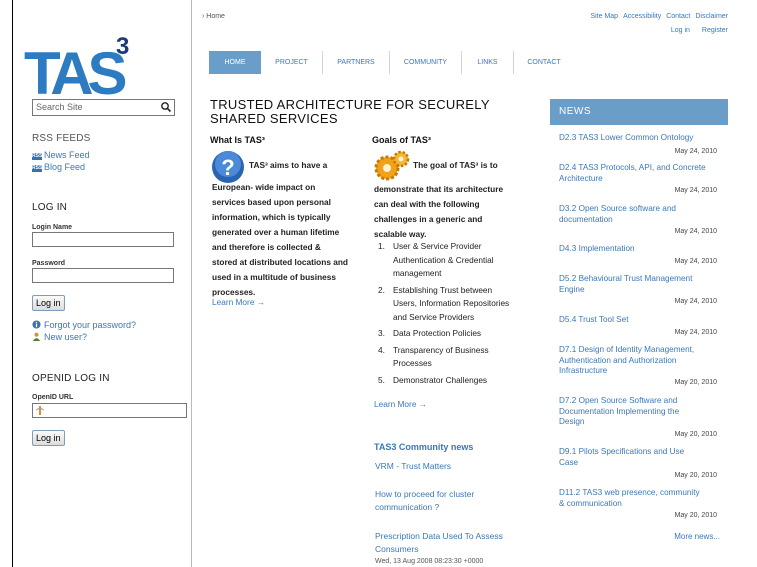 Image resolution: width=757 pixels, height=567 pixels. I want to click on news-item: D5.4 Trust Tool Set, so click(639, 320).